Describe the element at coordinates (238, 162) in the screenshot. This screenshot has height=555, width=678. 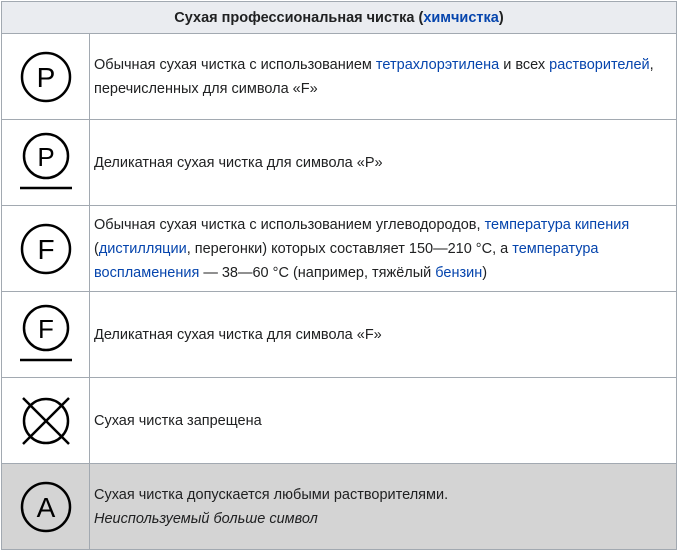
I see `description-text: Деликатная сухая чистка для символа «P»` at that location.